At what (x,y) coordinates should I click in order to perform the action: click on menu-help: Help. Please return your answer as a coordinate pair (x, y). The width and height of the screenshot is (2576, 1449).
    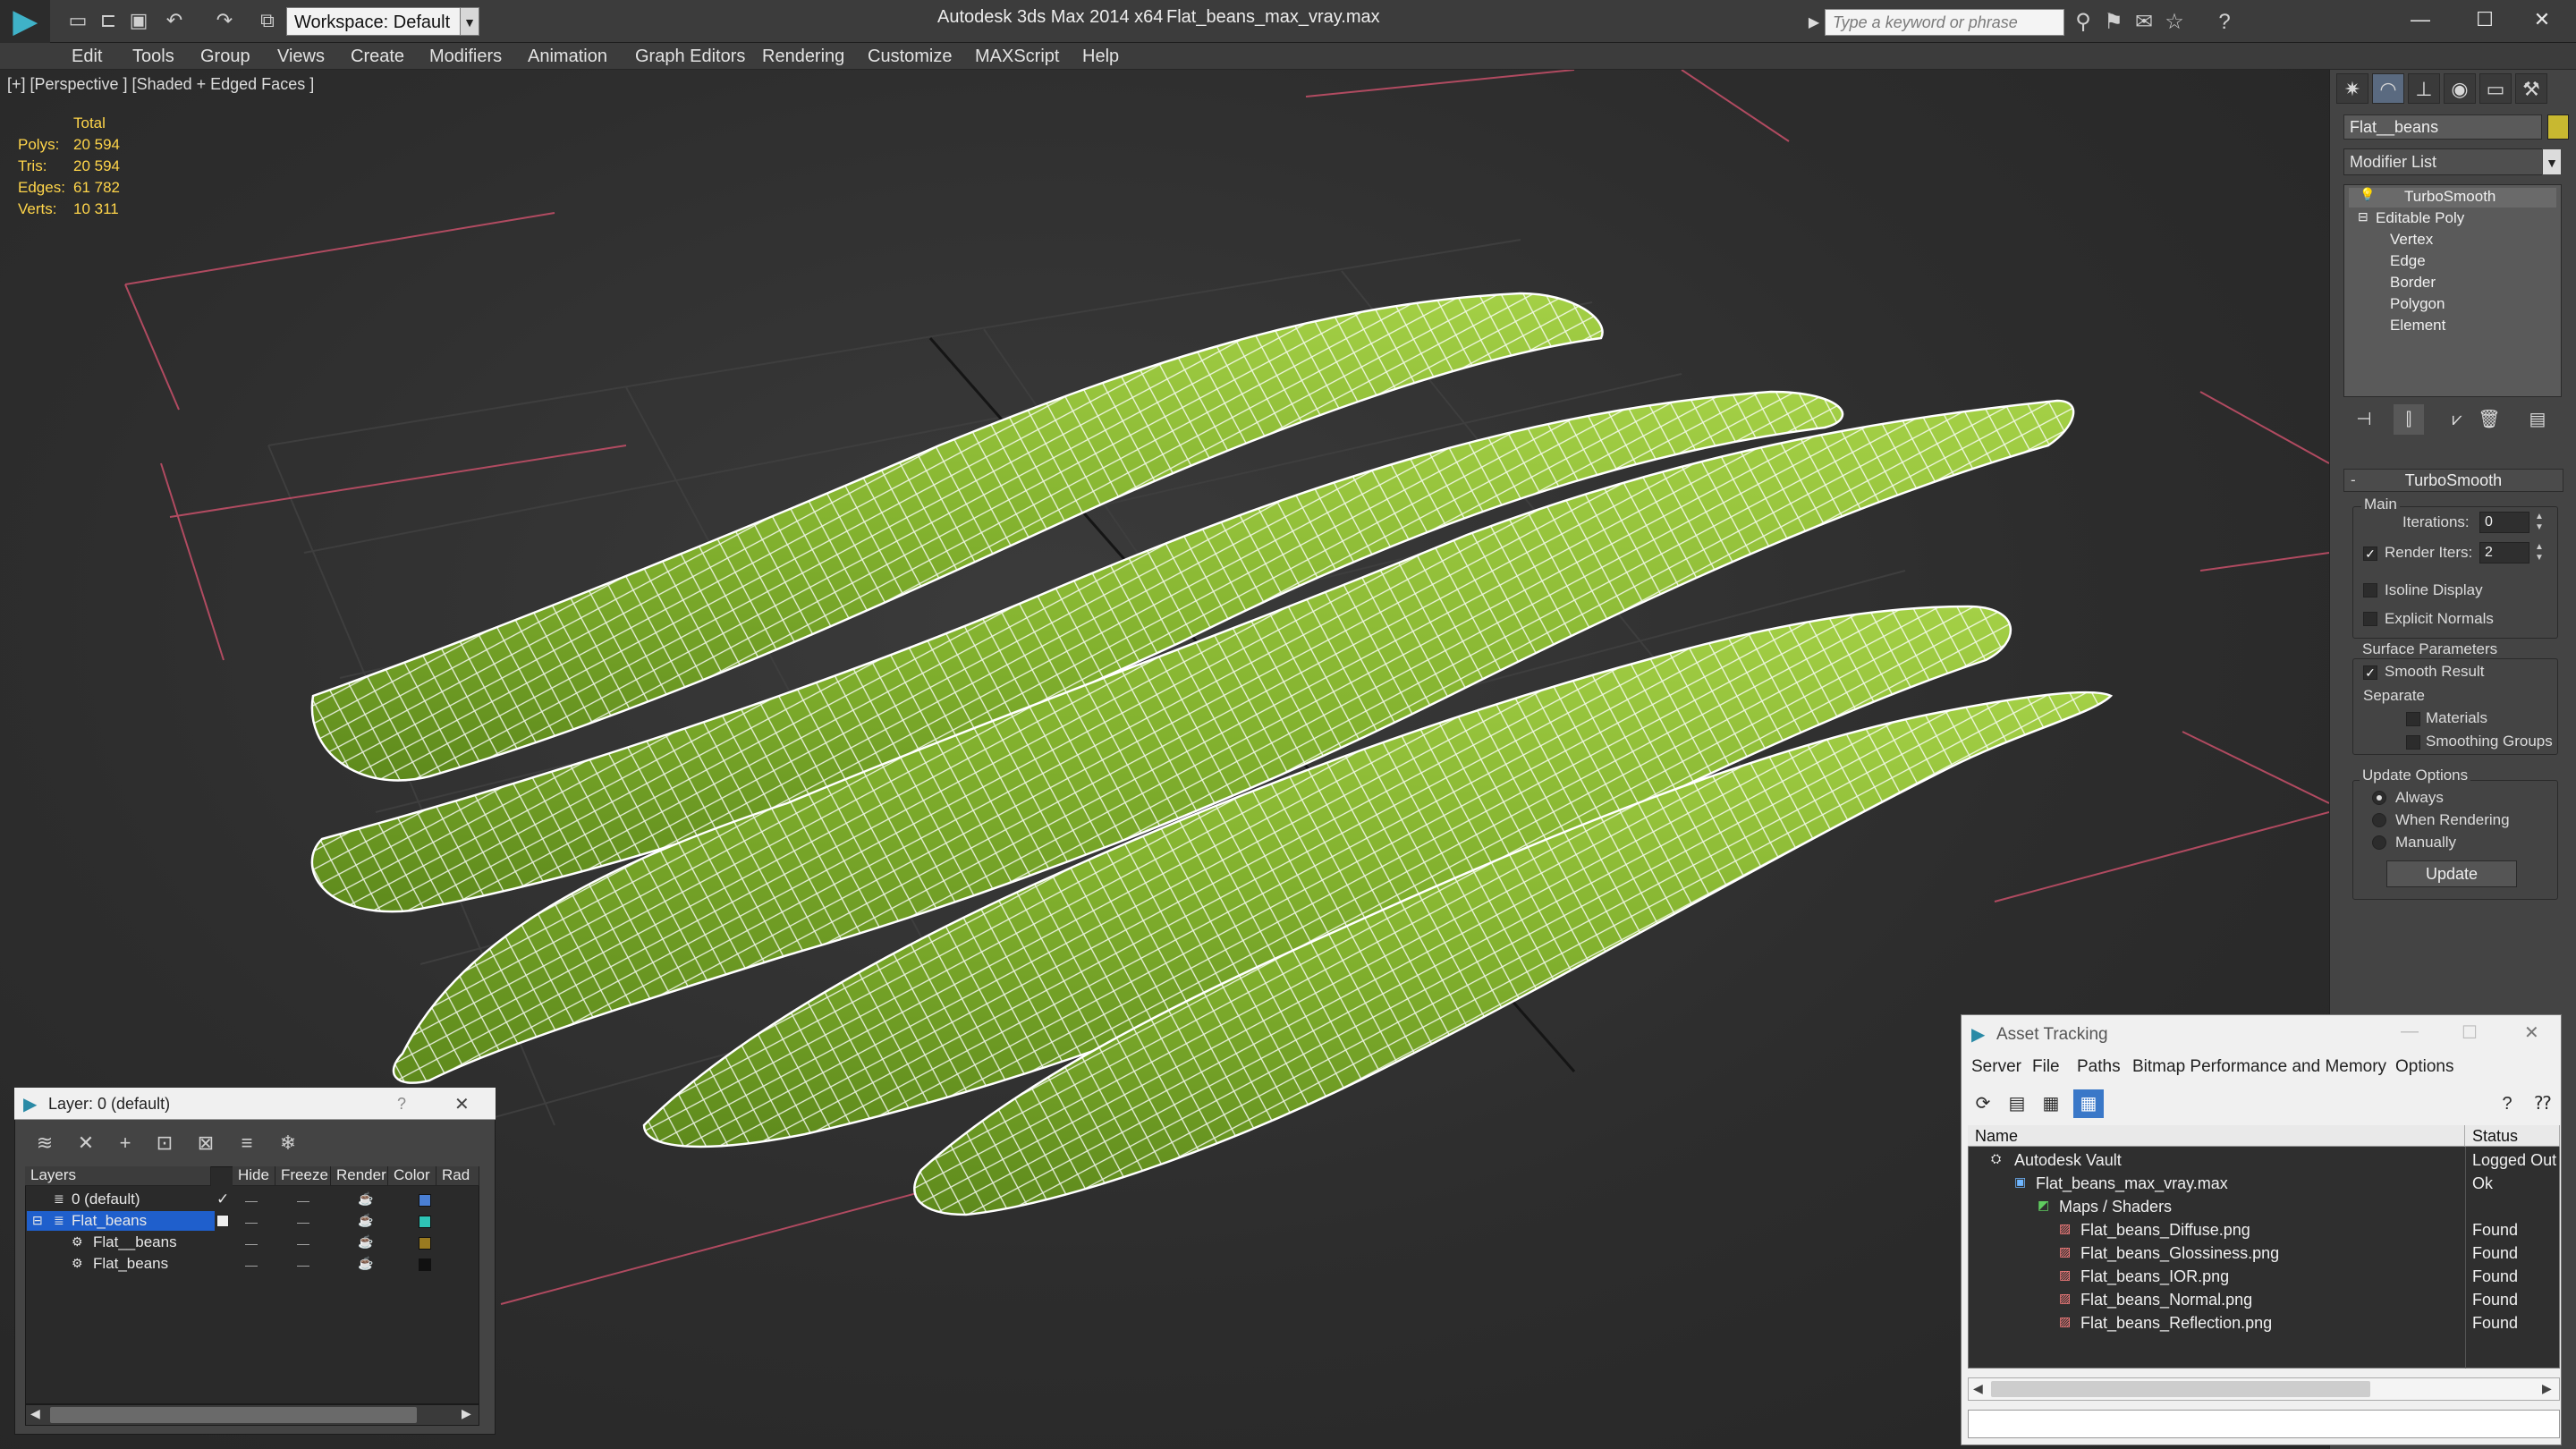
    Looking at the image, I should click on (1100, 56).